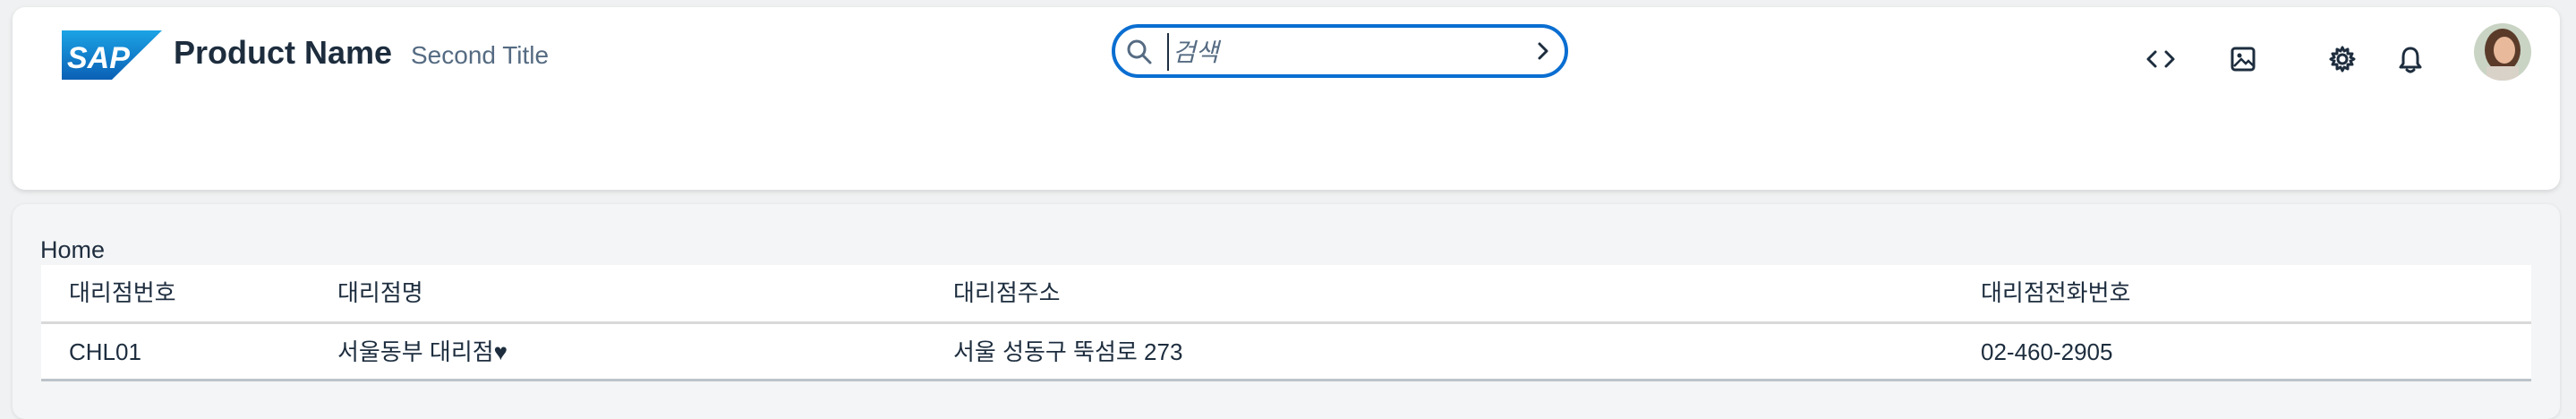  What do you see at coordinates (1345, 52) in the screenshot?
I see `search-input` at bounding box center [1345, 52].